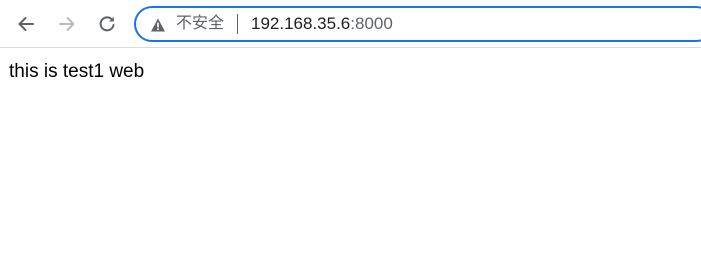 The height and width of the screenshot is (265, 701). I want to click on security-status-label: 不安全, so click(200, 24).